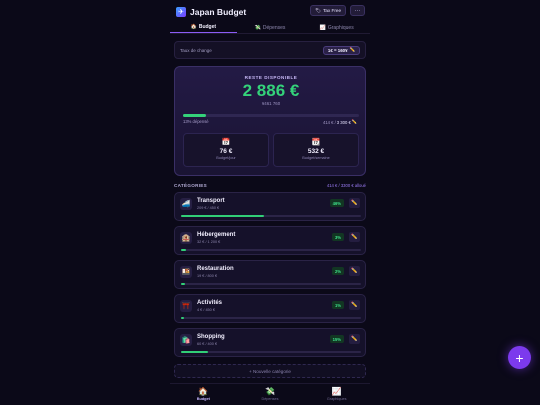 The image size is (540, 405). I want to click on exchange-rate-label: Taux de change, so click(196, 50).